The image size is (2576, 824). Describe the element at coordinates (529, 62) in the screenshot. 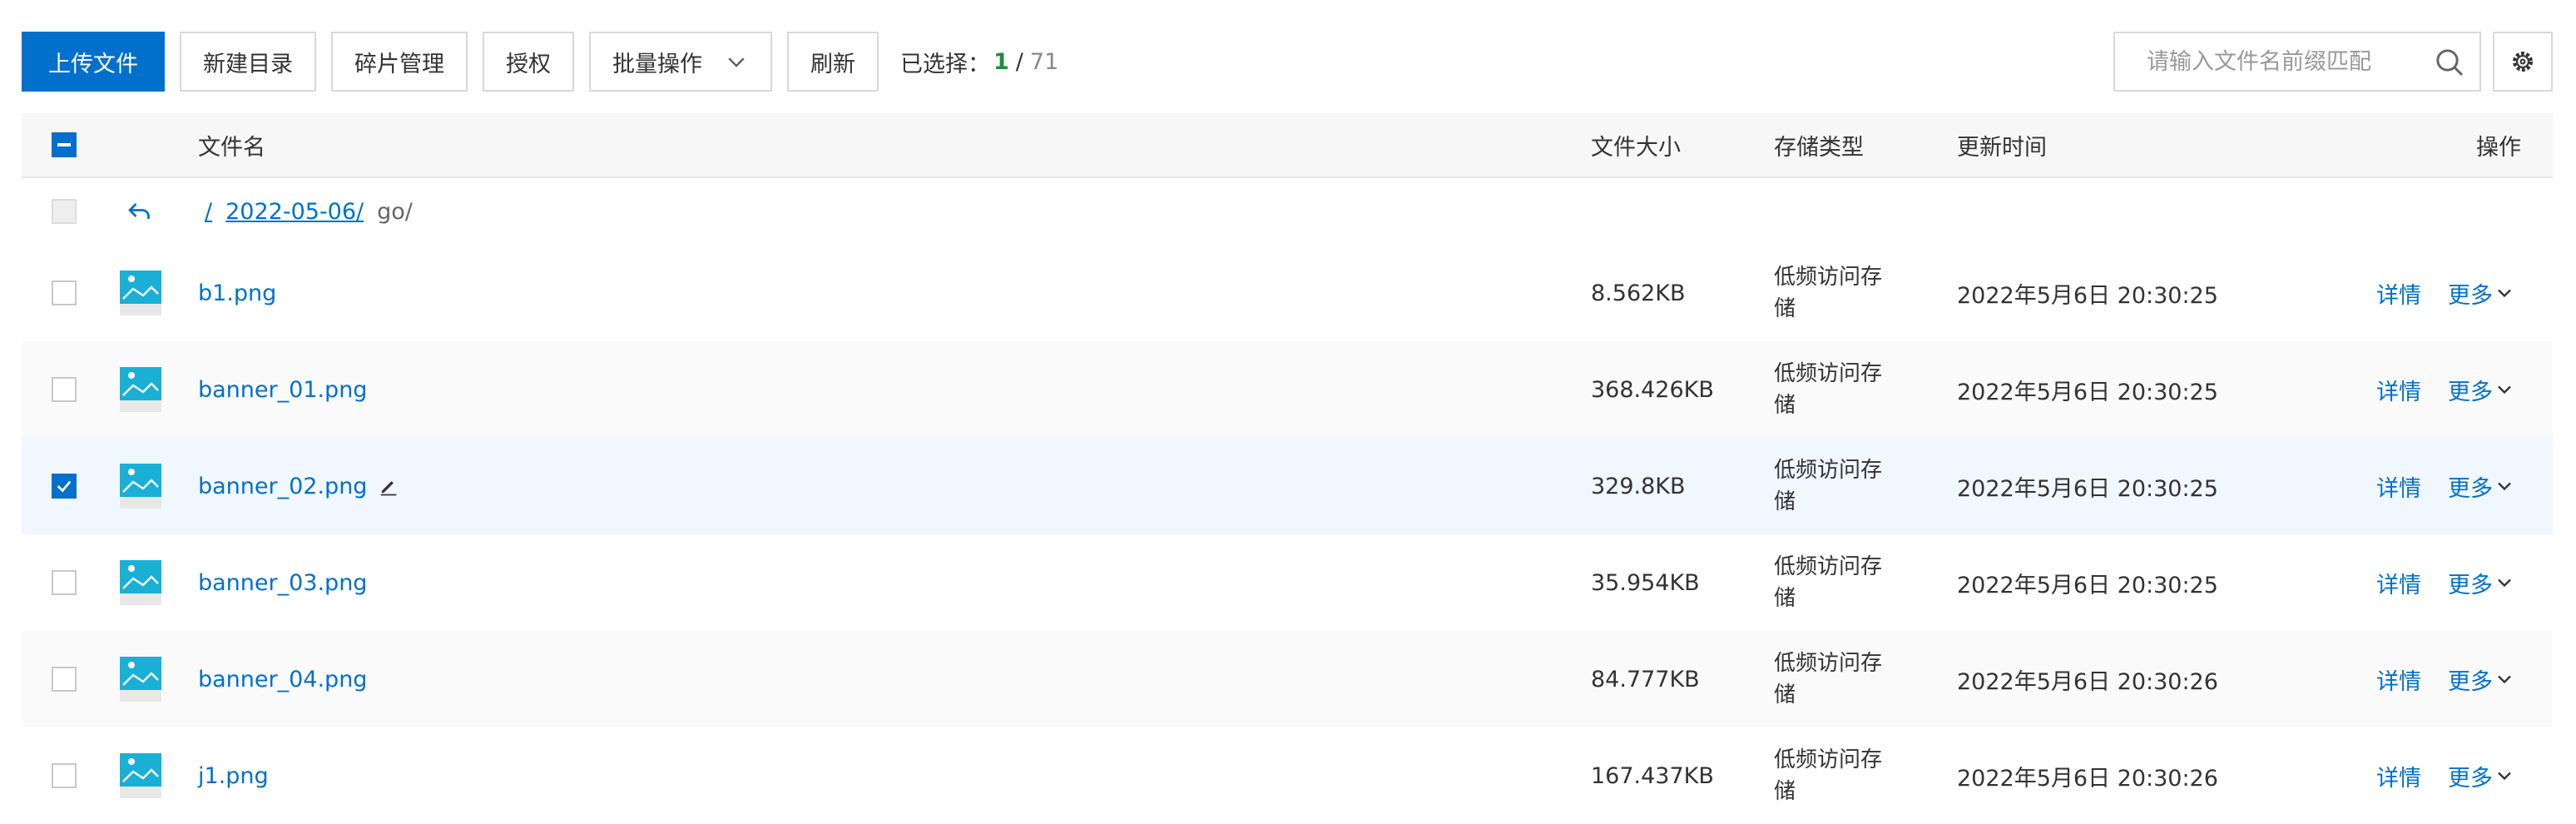

I see `authorize-button: 授权` at that location.